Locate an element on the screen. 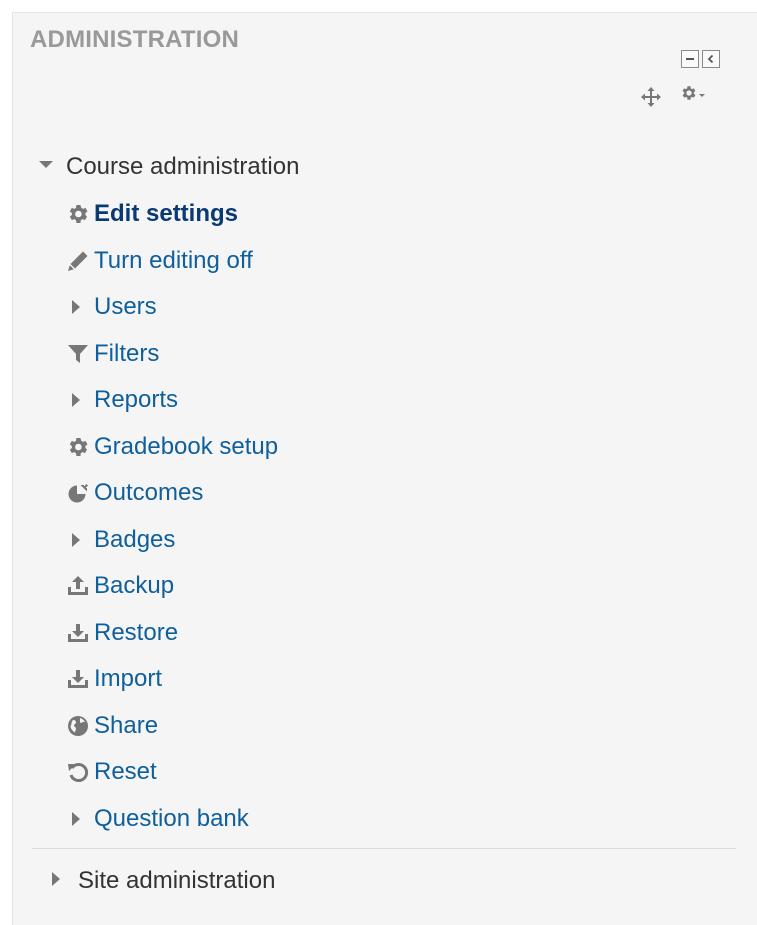 The image size is (757, 925). chevron-down-icon is located at coordinates (702, 96).